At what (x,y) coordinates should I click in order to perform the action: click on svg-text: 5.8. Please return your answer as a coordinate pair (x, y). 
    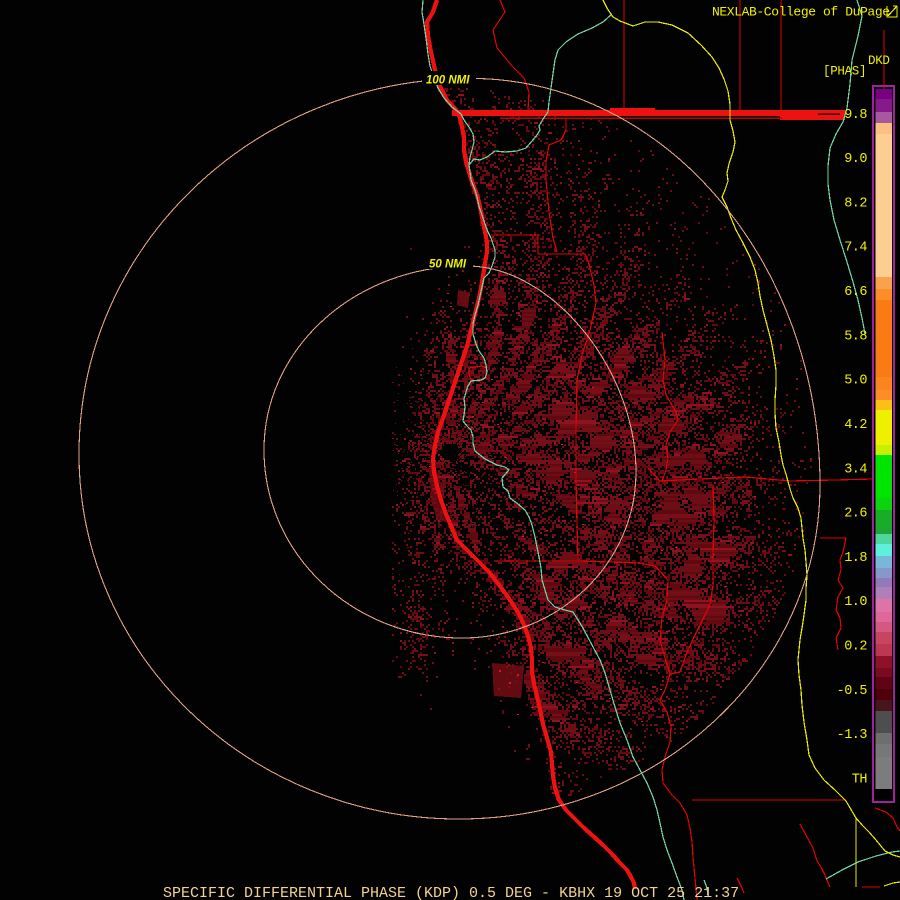
    Looking at the image, I should click on (855, 336).